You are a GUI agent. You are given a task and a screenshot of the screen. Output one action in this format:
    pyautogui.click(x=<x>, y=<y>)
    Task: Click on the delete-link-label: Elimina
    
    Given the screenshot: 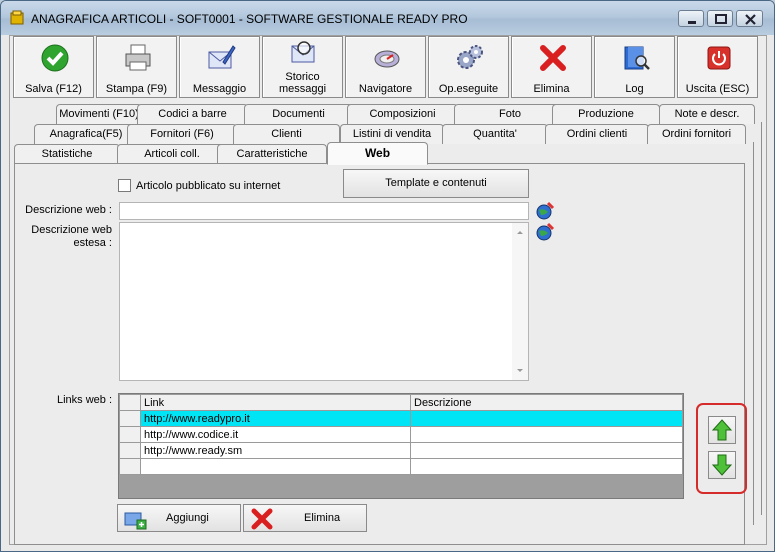 What is the action you would take?
    pyautogui.click(x=322, y=518)
    